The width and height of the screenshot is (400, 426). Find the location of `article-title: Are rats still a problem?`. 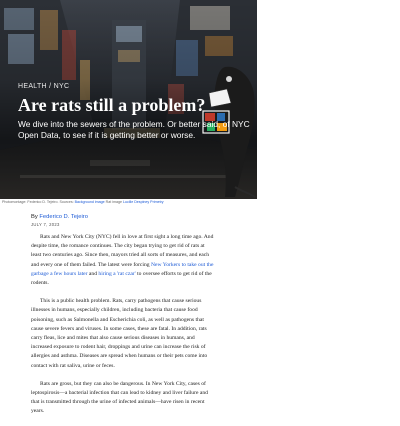

article-title: Are rats still a problem? is located at coordinates (112, 105).